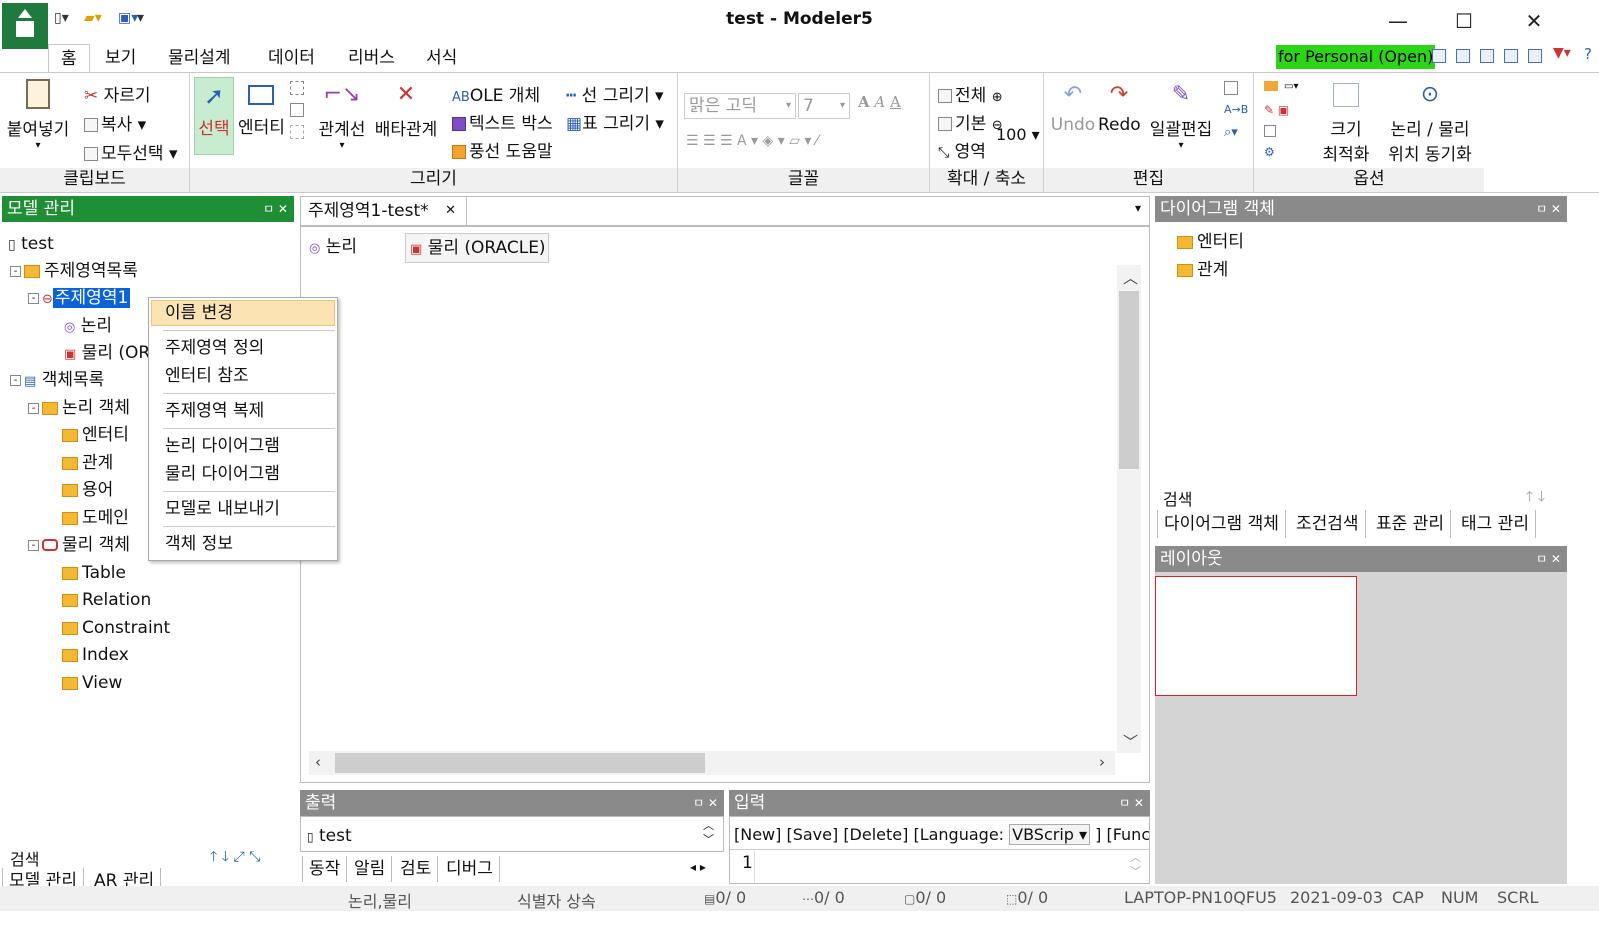 The width and height of the screenshot is (1599, 927). What do you see at coordinates (79, 408) in the screenshot?
I see `tree-logical-objects: - 논리 객체` at bounding box center [79, 408].